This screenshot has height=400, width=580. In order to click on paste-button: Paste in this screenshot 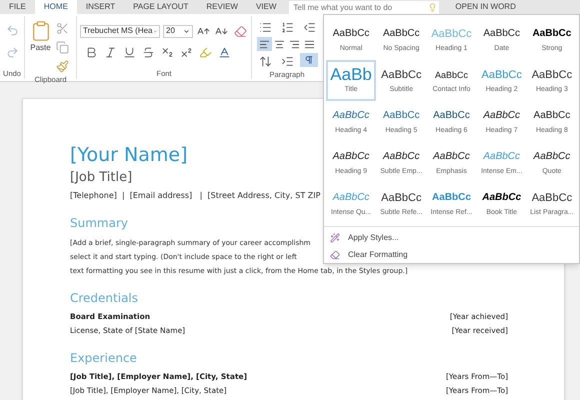, I will do `click(41, 47)`.